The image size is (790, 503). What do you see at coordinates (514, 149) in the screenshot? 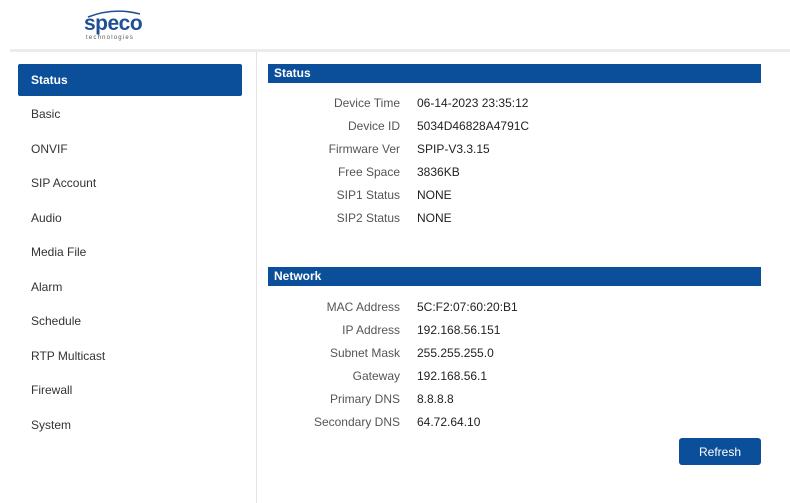
I see `status-row-firmware-ver: Firmware Ver SPIP-V3.3.15` at bounding box center [514, 149].